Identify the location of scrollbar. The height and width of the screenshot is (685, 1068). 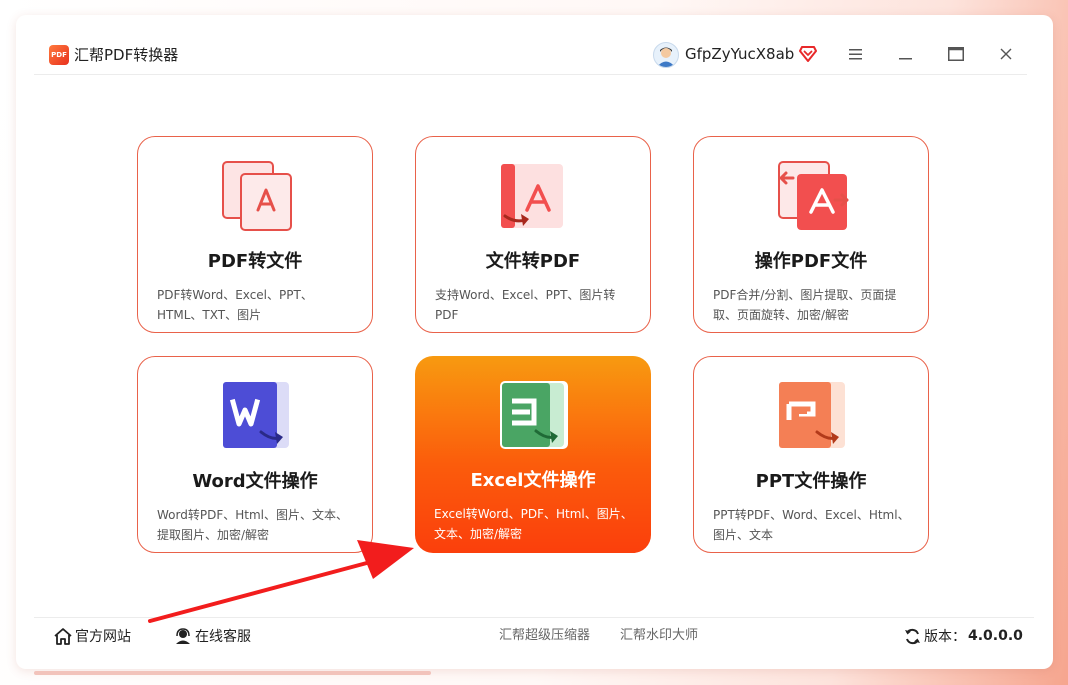
(232, 673).